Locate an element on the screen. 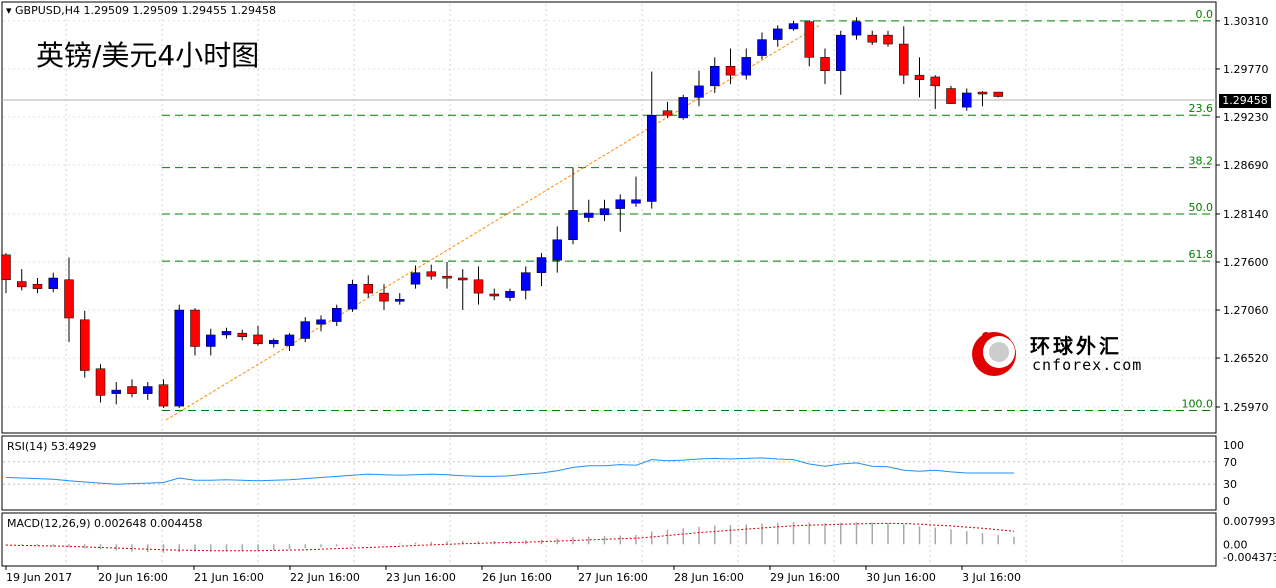  price-label: 1.26520 is located at coordinates (1246, 358).